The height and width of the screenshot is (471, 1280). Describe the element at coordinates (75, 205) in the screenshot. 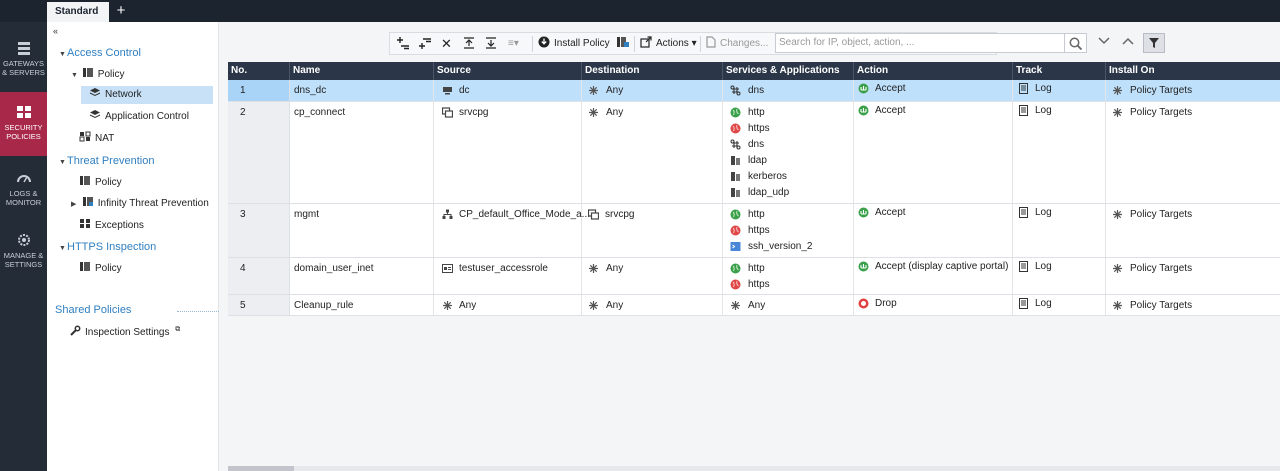

I see `chevron-right-icon: ▶` at that location.